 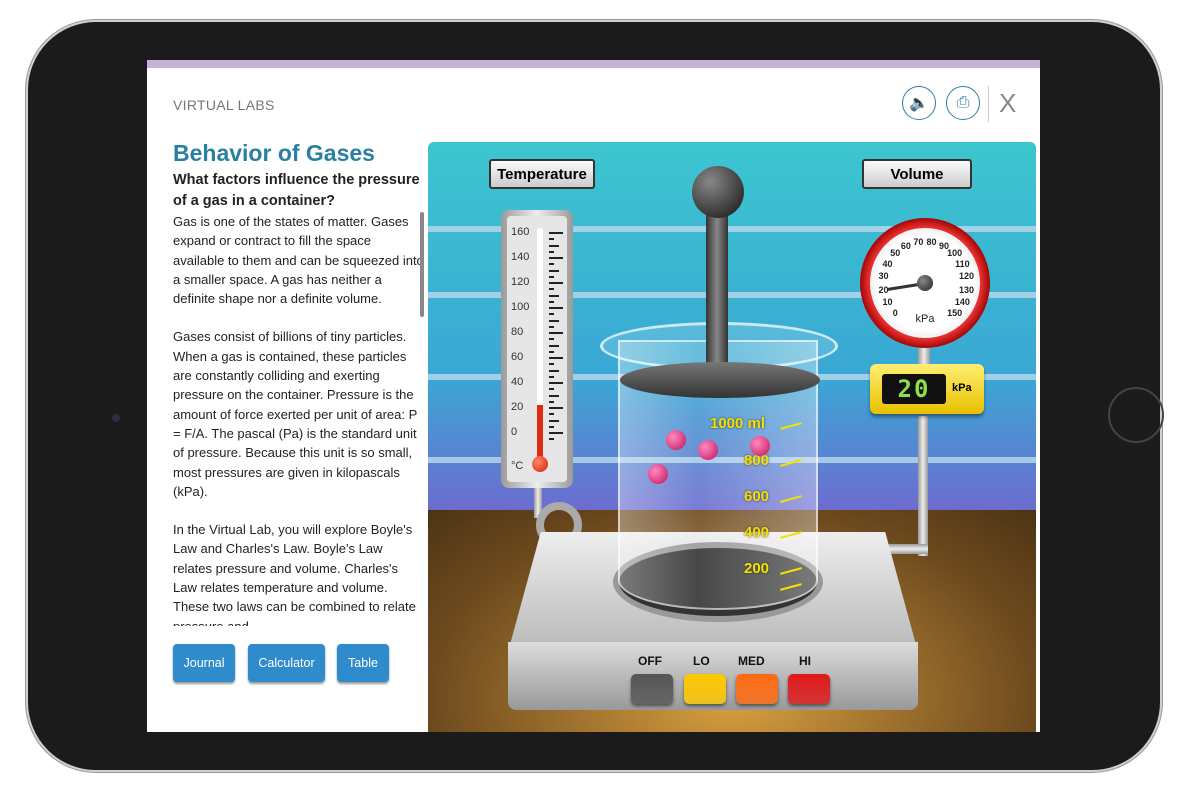 I want to click on thermometer-label: 120, so click(x=520, y=282).